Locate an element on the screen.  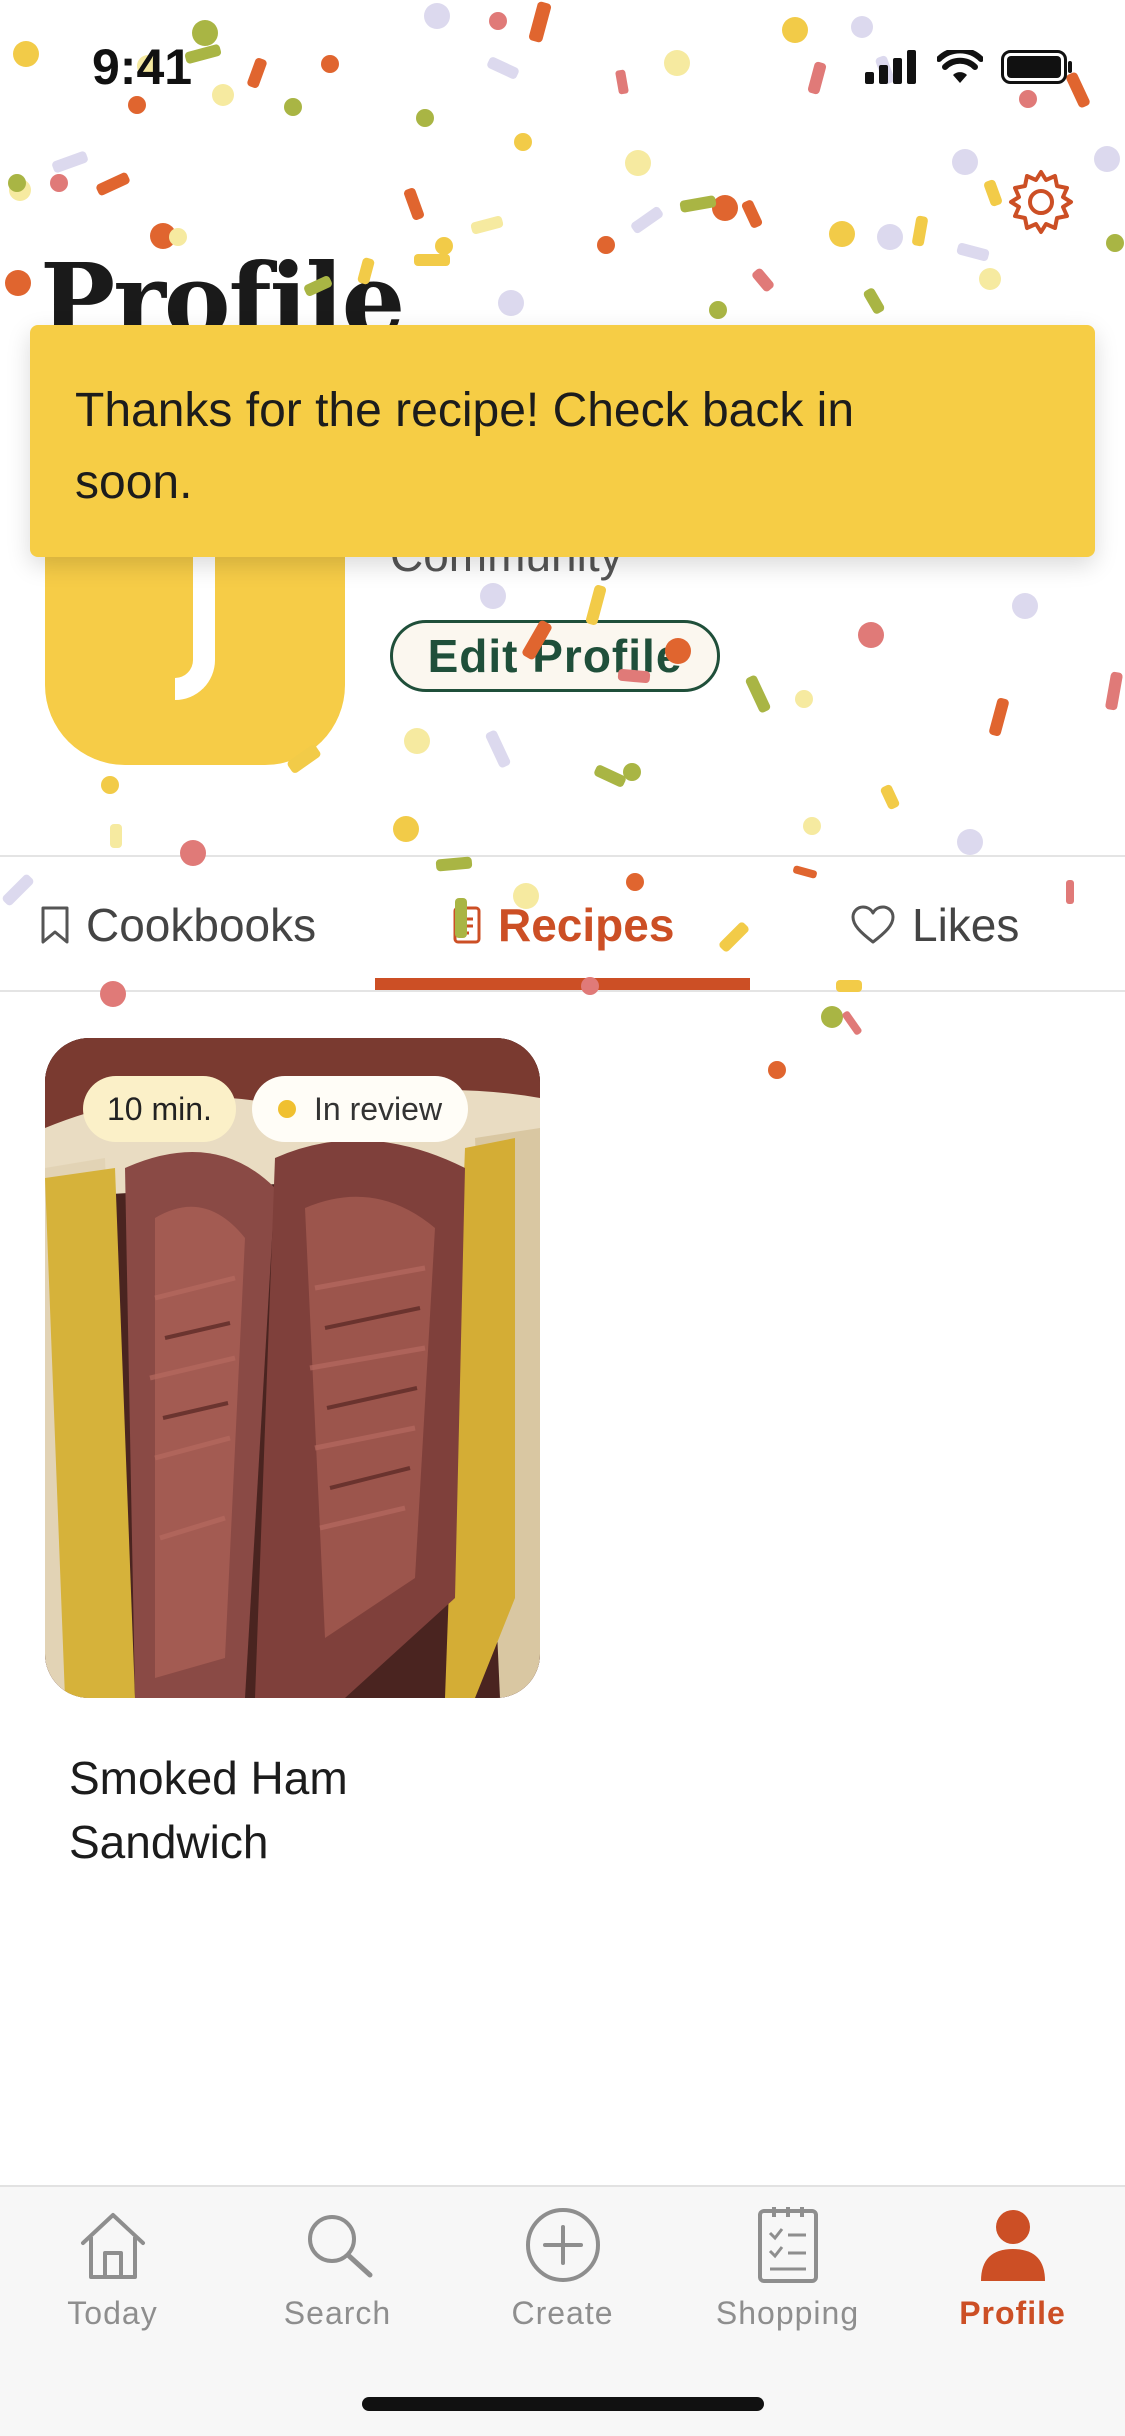
tabbar-item-search: Search is located at coordinates (337, 2268).